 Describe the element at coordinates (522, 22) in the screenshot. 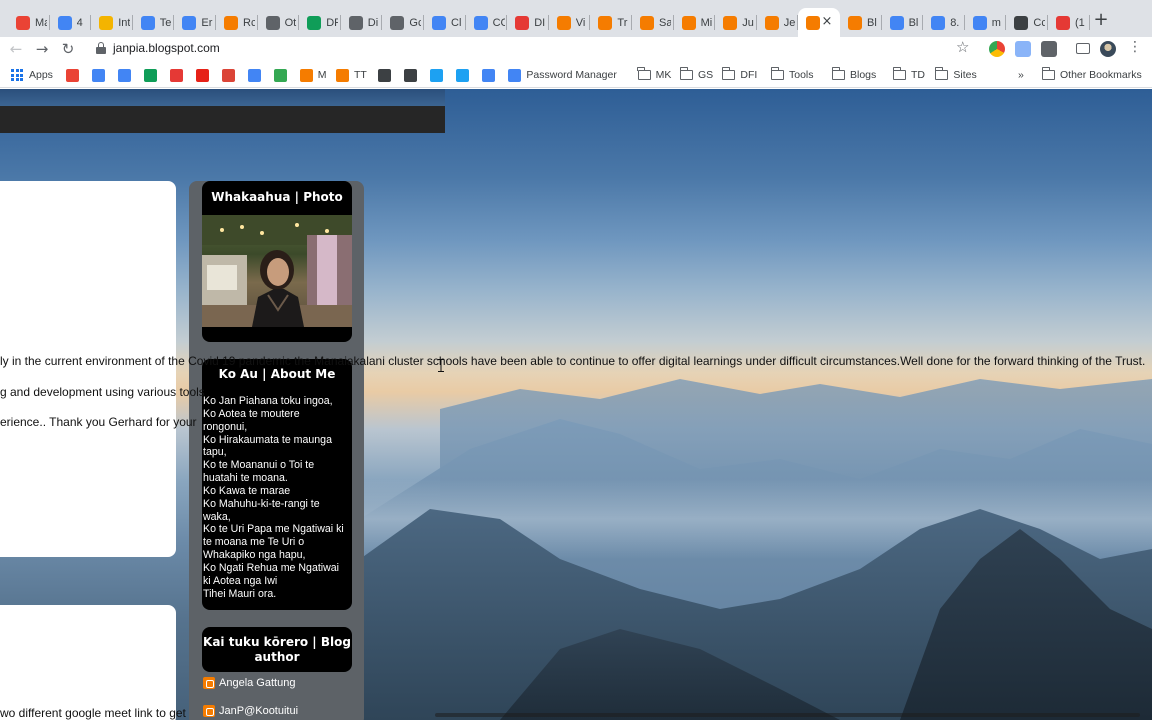

I see `tt-icon` at that location.